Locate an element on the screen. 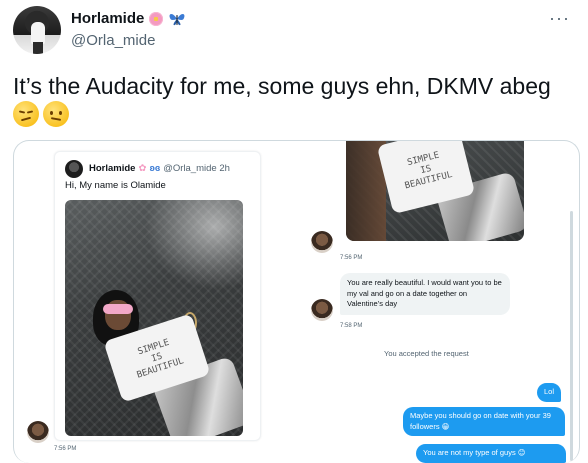  quoted-header: Horlamide ✿ ʚɞ @Orla_mide 2h is located at coordinates (159, 168).